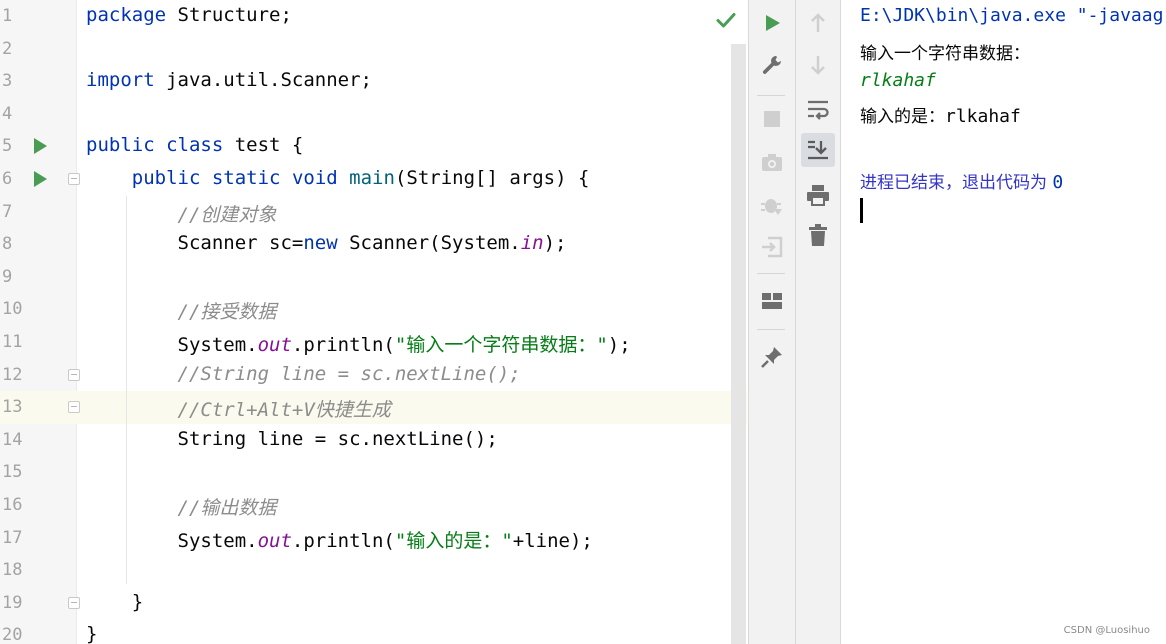 The width and height of the screenshot is (1166, 644). What do you see at coordinates (373, 631) in the screenshot?
I see `code-line: 20}` at bounding box center [373, 631].